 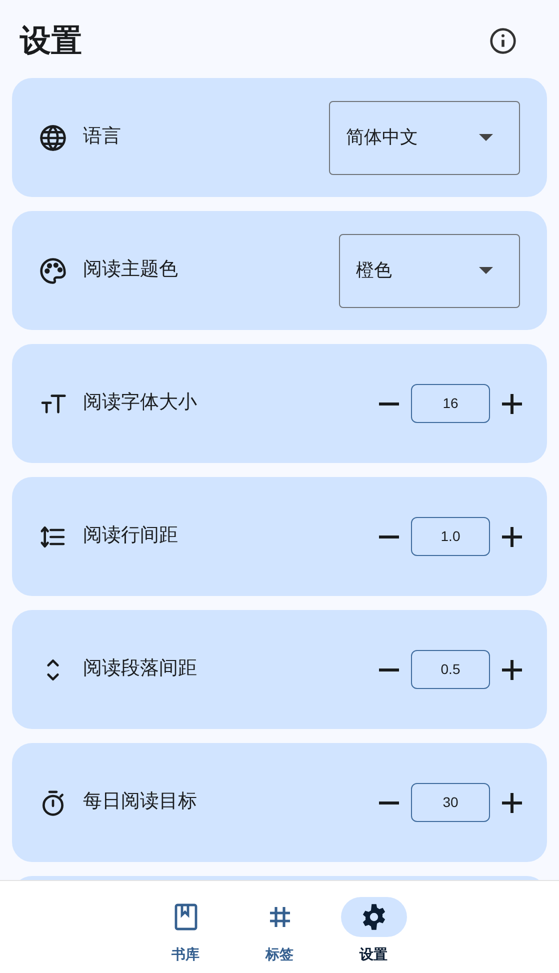 I want to click on palette-icon, so click(x=53, y=270).